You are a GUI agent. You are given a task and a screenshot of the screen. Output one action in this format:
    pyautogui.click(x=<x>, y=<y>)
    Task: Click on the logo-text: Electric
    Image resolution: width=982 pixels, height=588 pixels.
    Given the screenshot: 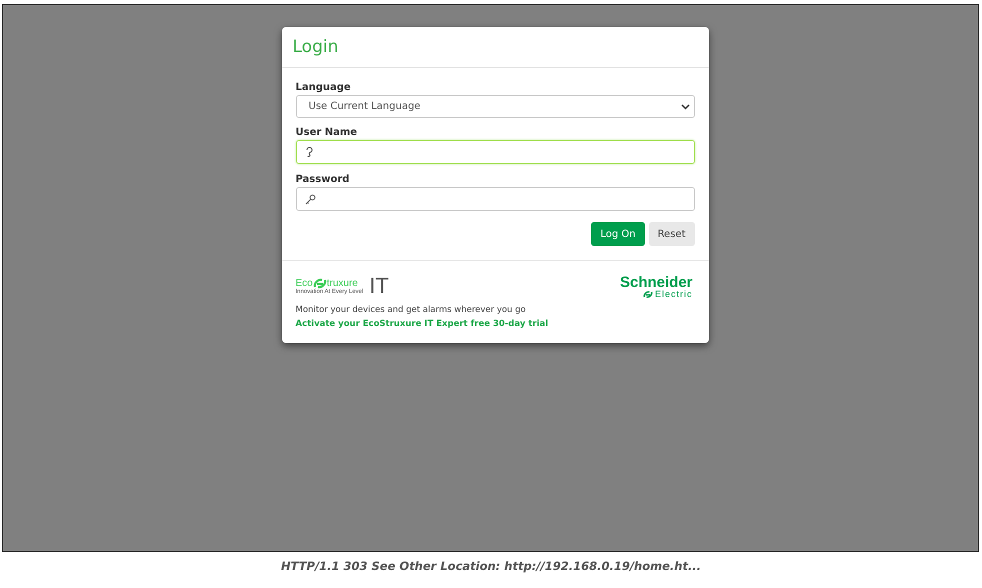 What is the action you would take?
    pyautogui.click(x=673, y=294)
    